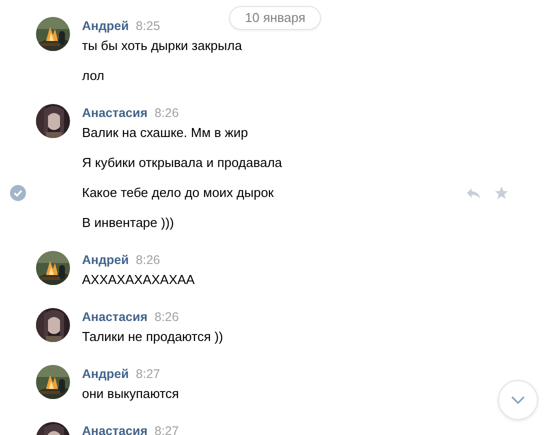 The width and height of the screenshot is (549, 435). What do you see at coordinates (138, 280) in the screenshot?
I see `message-text: АХХАХАХАХАХАА` at bounding box center [138, 280].